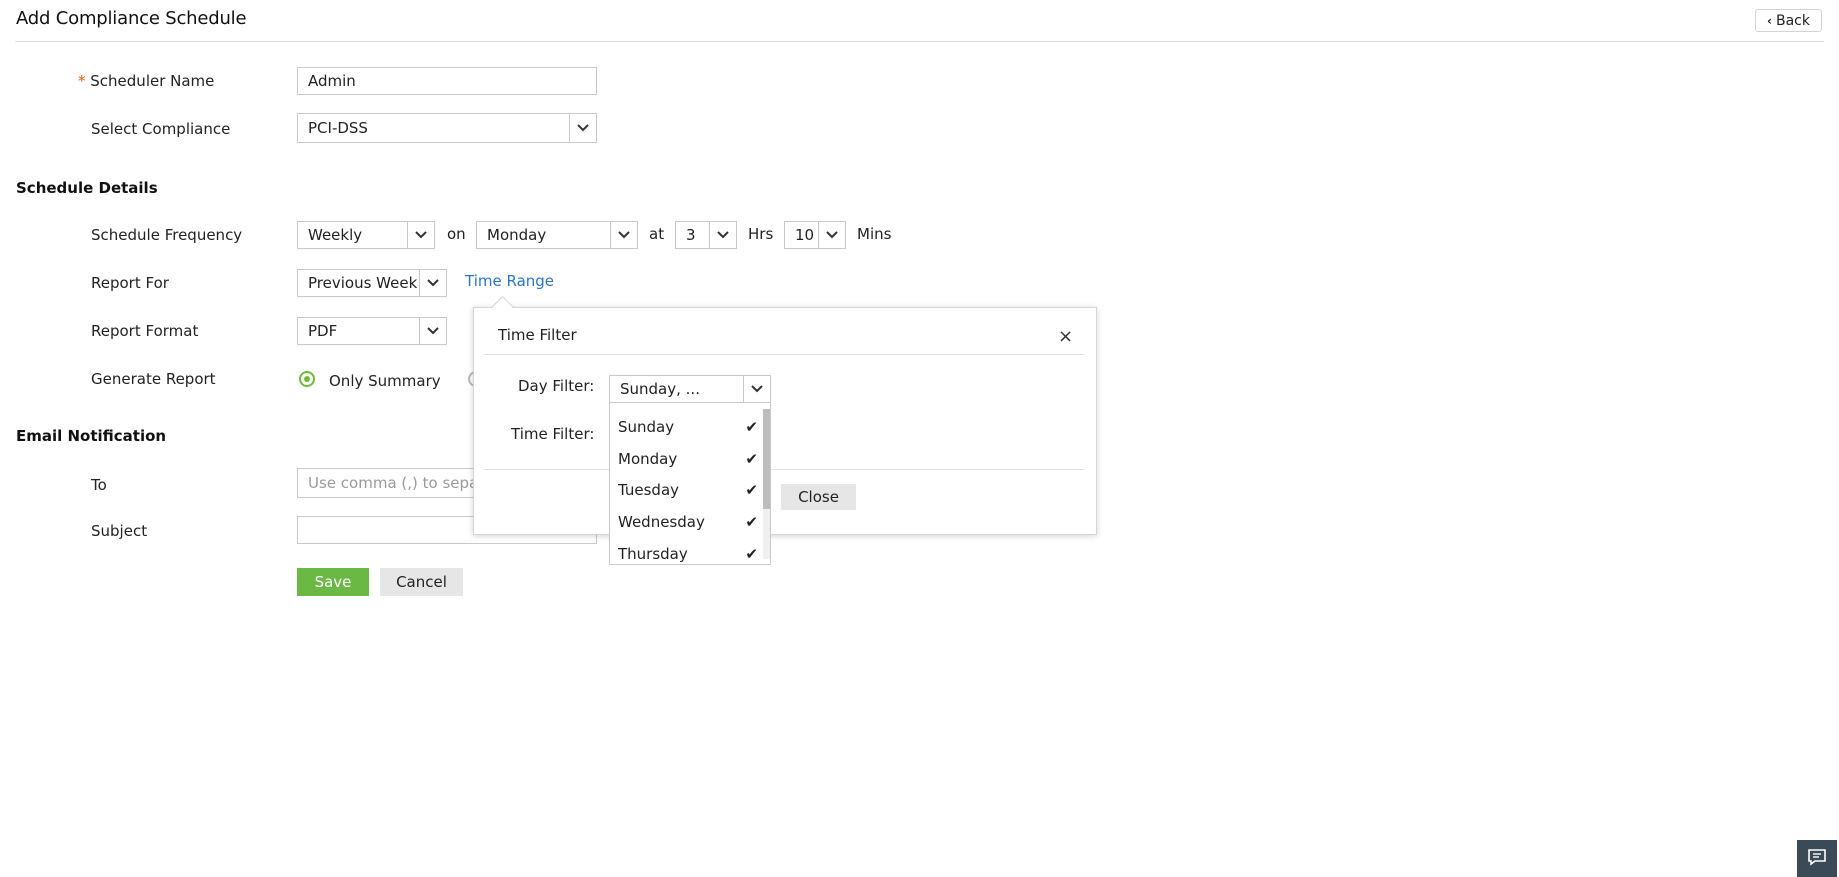  I want to click on report-for-label: Report For, so click(130, 283).